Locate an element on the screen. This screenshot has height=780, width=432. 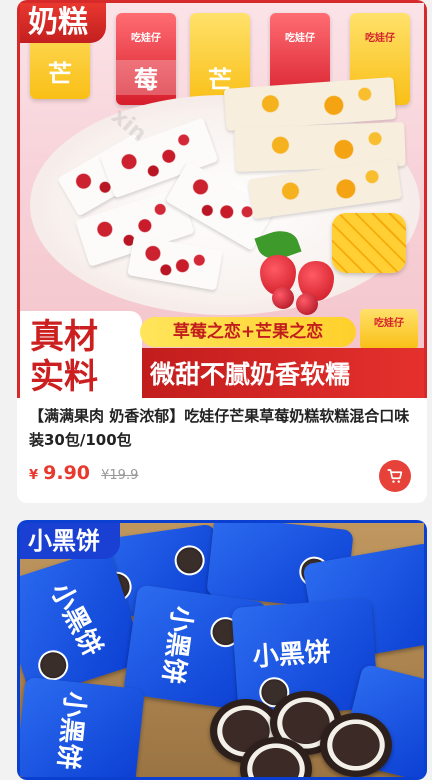
slogan-text: 微甜不腻奶香软糯 is located at coordinates (250, 374).